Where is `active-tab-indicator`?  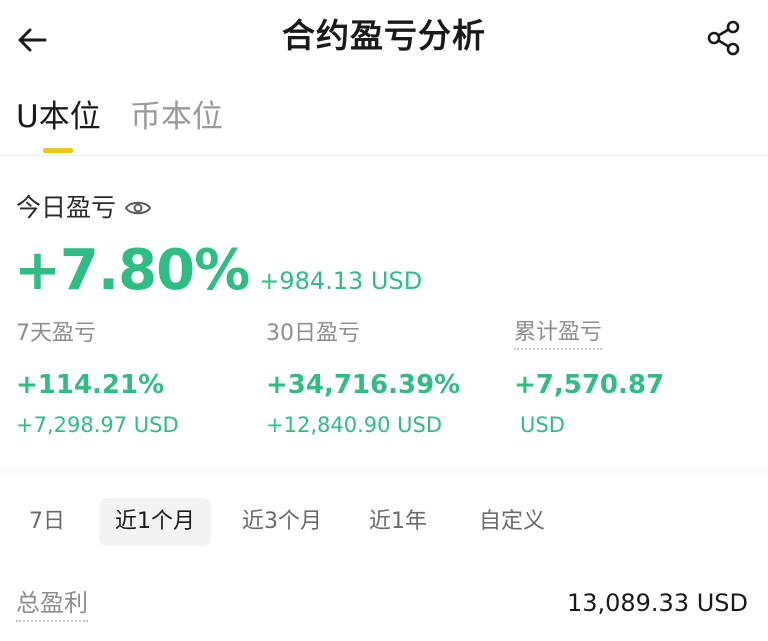 active-tab-indicator is located at coordinates (58, 150).